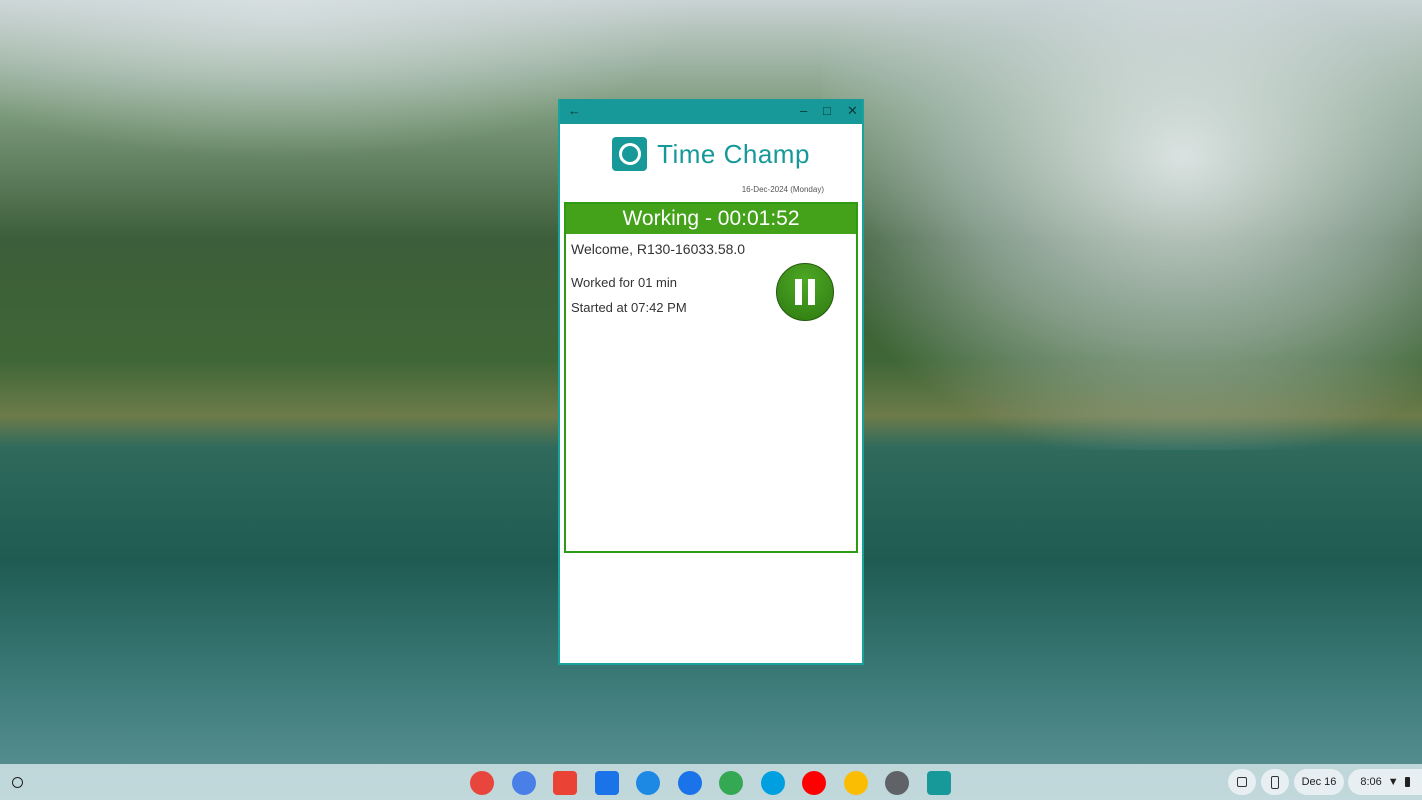 The height and width of the screenshot is (800, 1422). I want to click on current-date: 16-Dec-2024 (Monday), so click(782, 189).